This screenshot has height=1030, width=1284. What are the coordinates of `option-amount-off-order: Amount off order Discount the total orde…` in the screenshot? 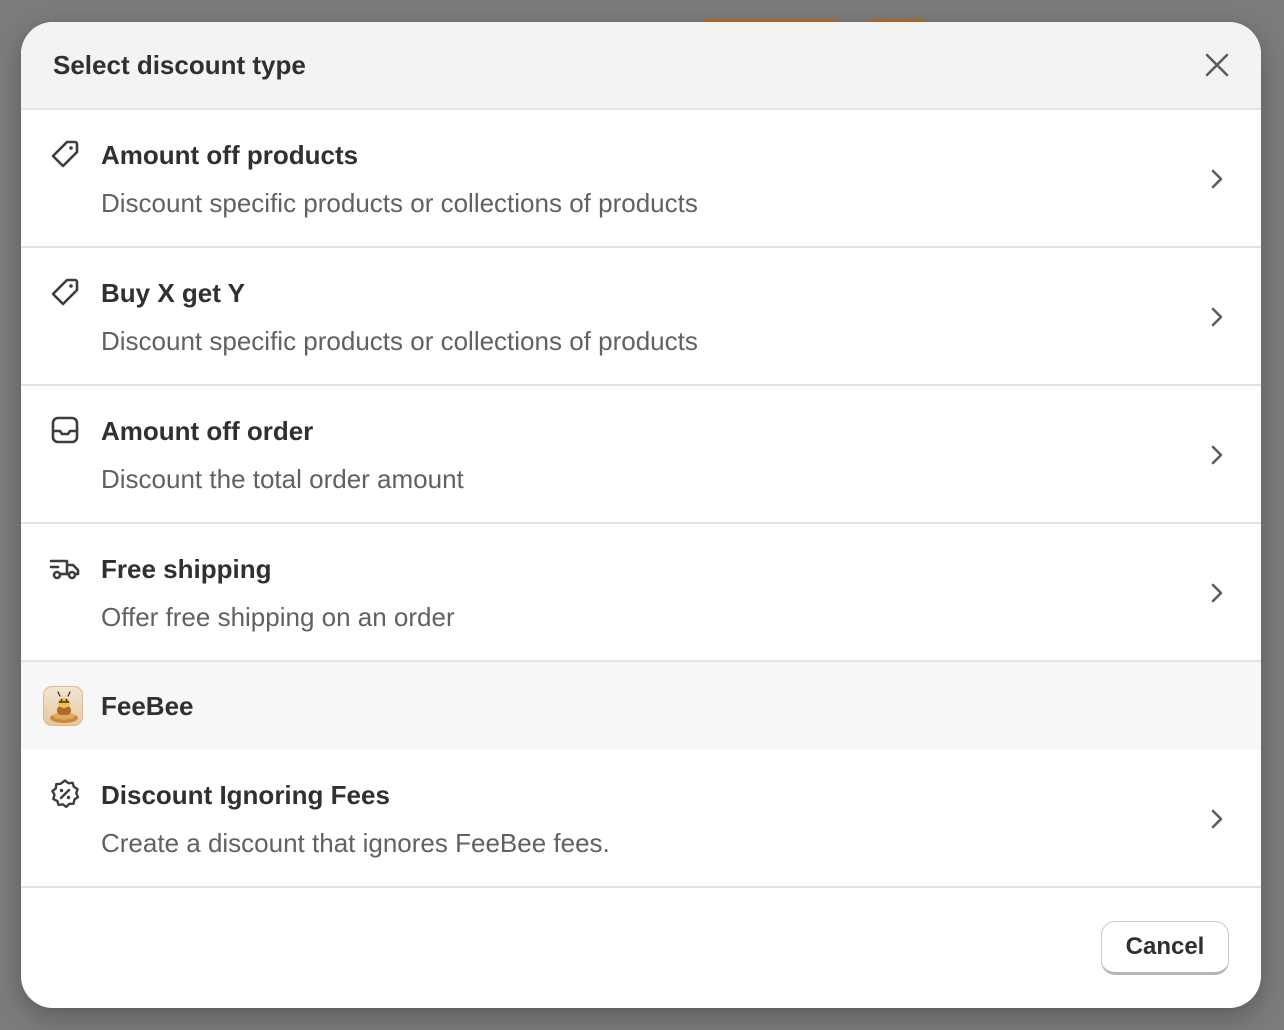 It's located at (641, 455).